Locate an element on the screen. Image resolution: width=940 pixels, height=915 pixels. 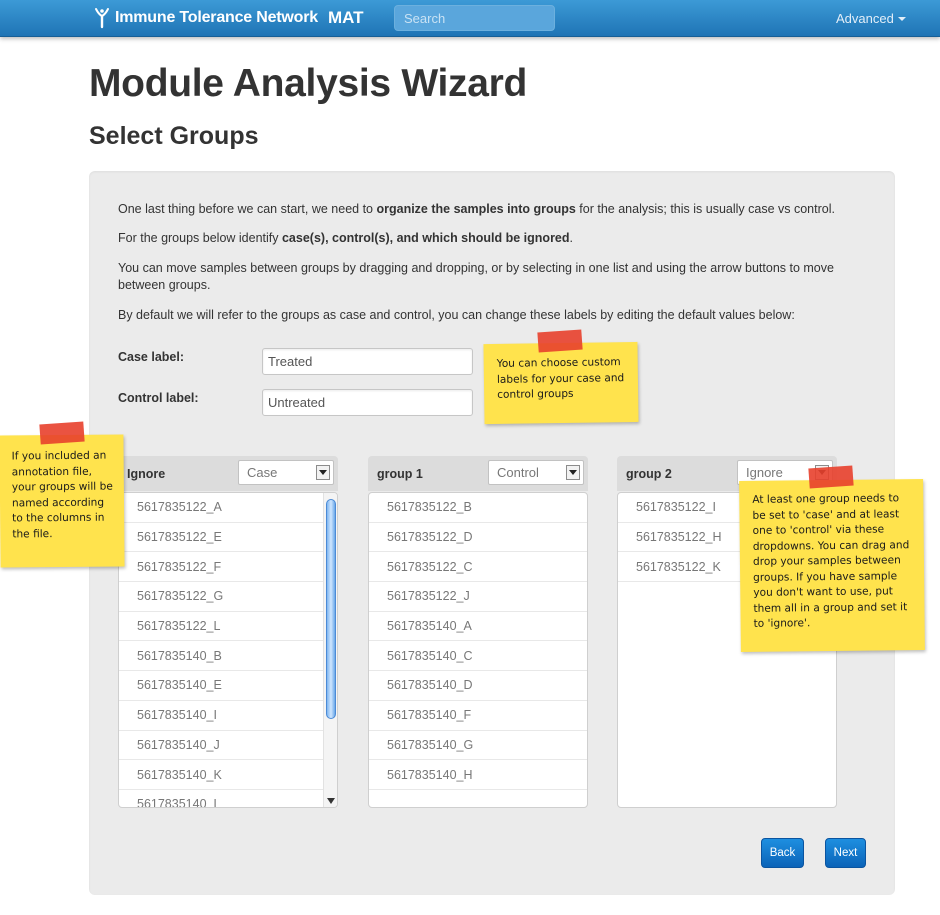
group-type-value: Control is located at coordinates (518, 472).